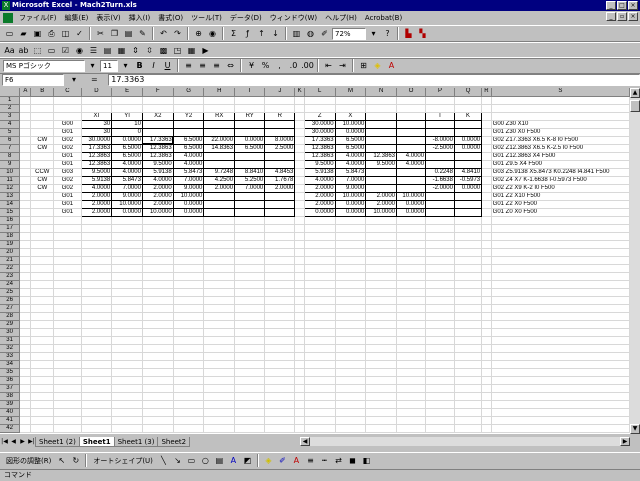 Image resolution: width=640 pixels, height=481 pixels. What do you see at coordinates (373, 33) in the screenshot?
I see `zoom-dropdown-icon: ▾` at bounding box center [373, 33].